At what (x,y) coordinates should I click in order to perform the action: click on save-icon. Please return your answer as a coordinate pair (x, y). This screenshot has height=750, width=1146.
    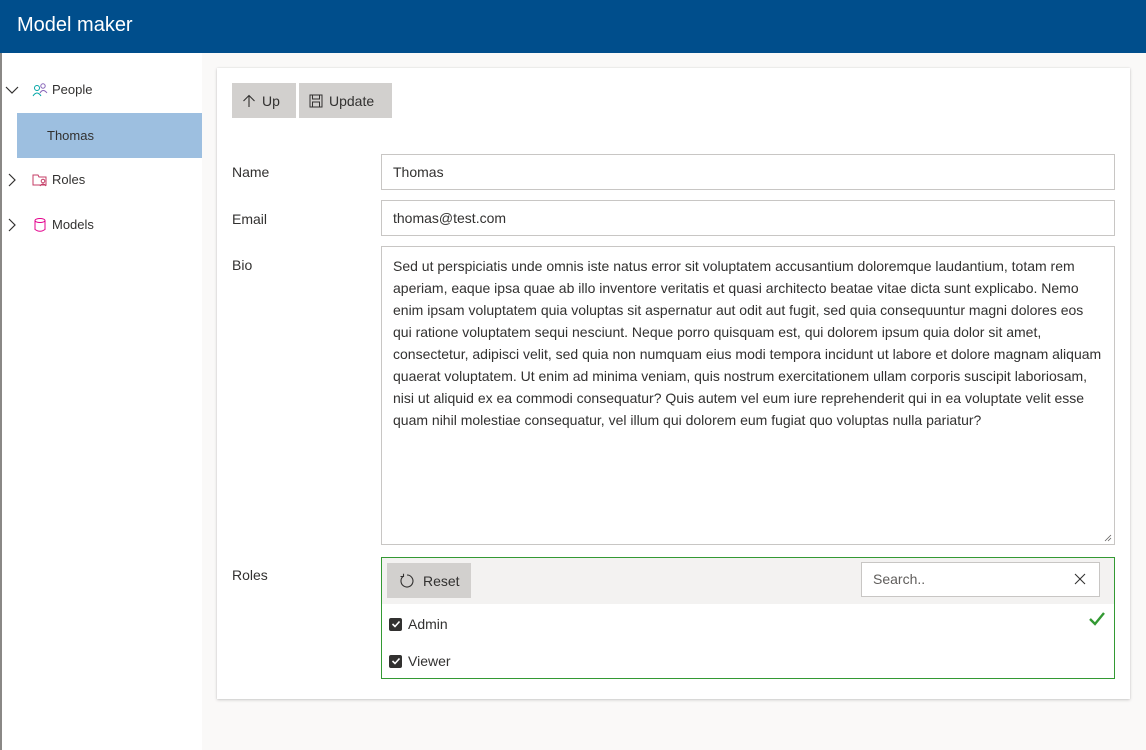
    Looking at the image, I should click on (316, 100).